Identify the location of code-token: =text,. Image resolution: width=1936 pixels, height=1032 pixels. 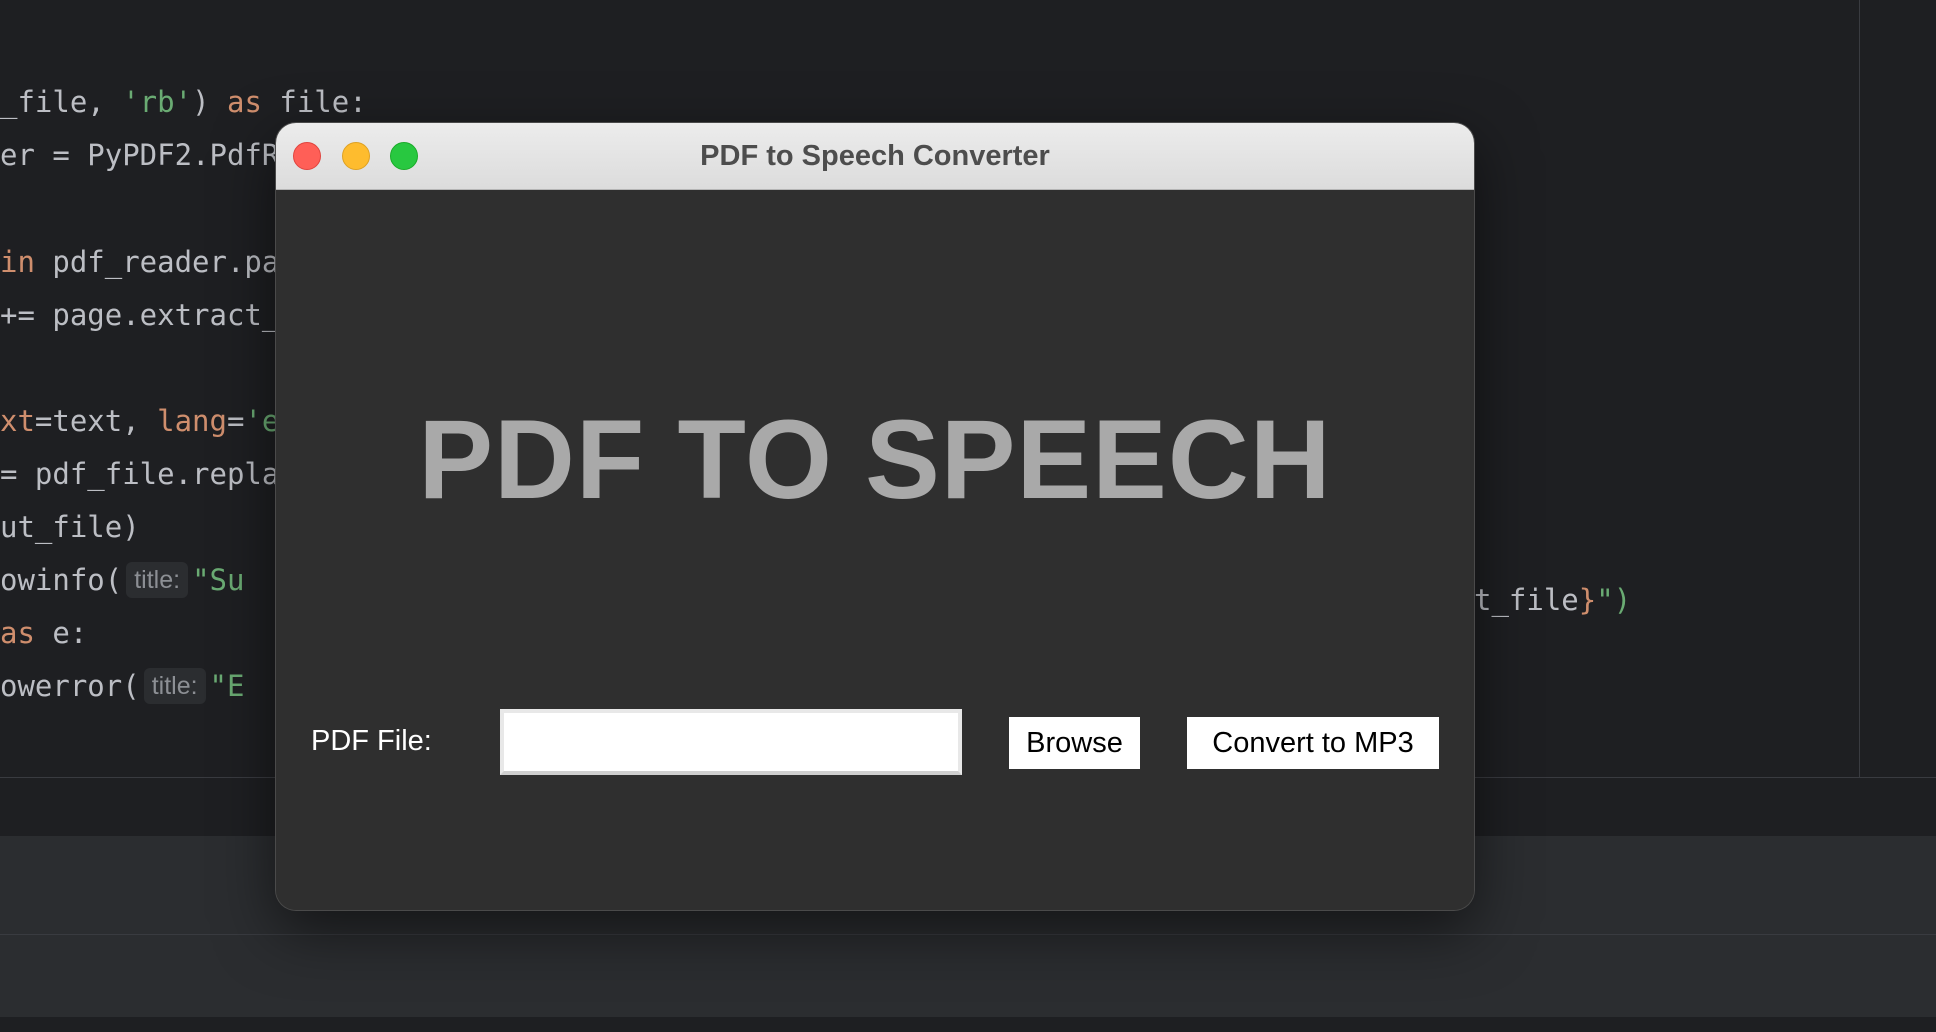
(96, 421).